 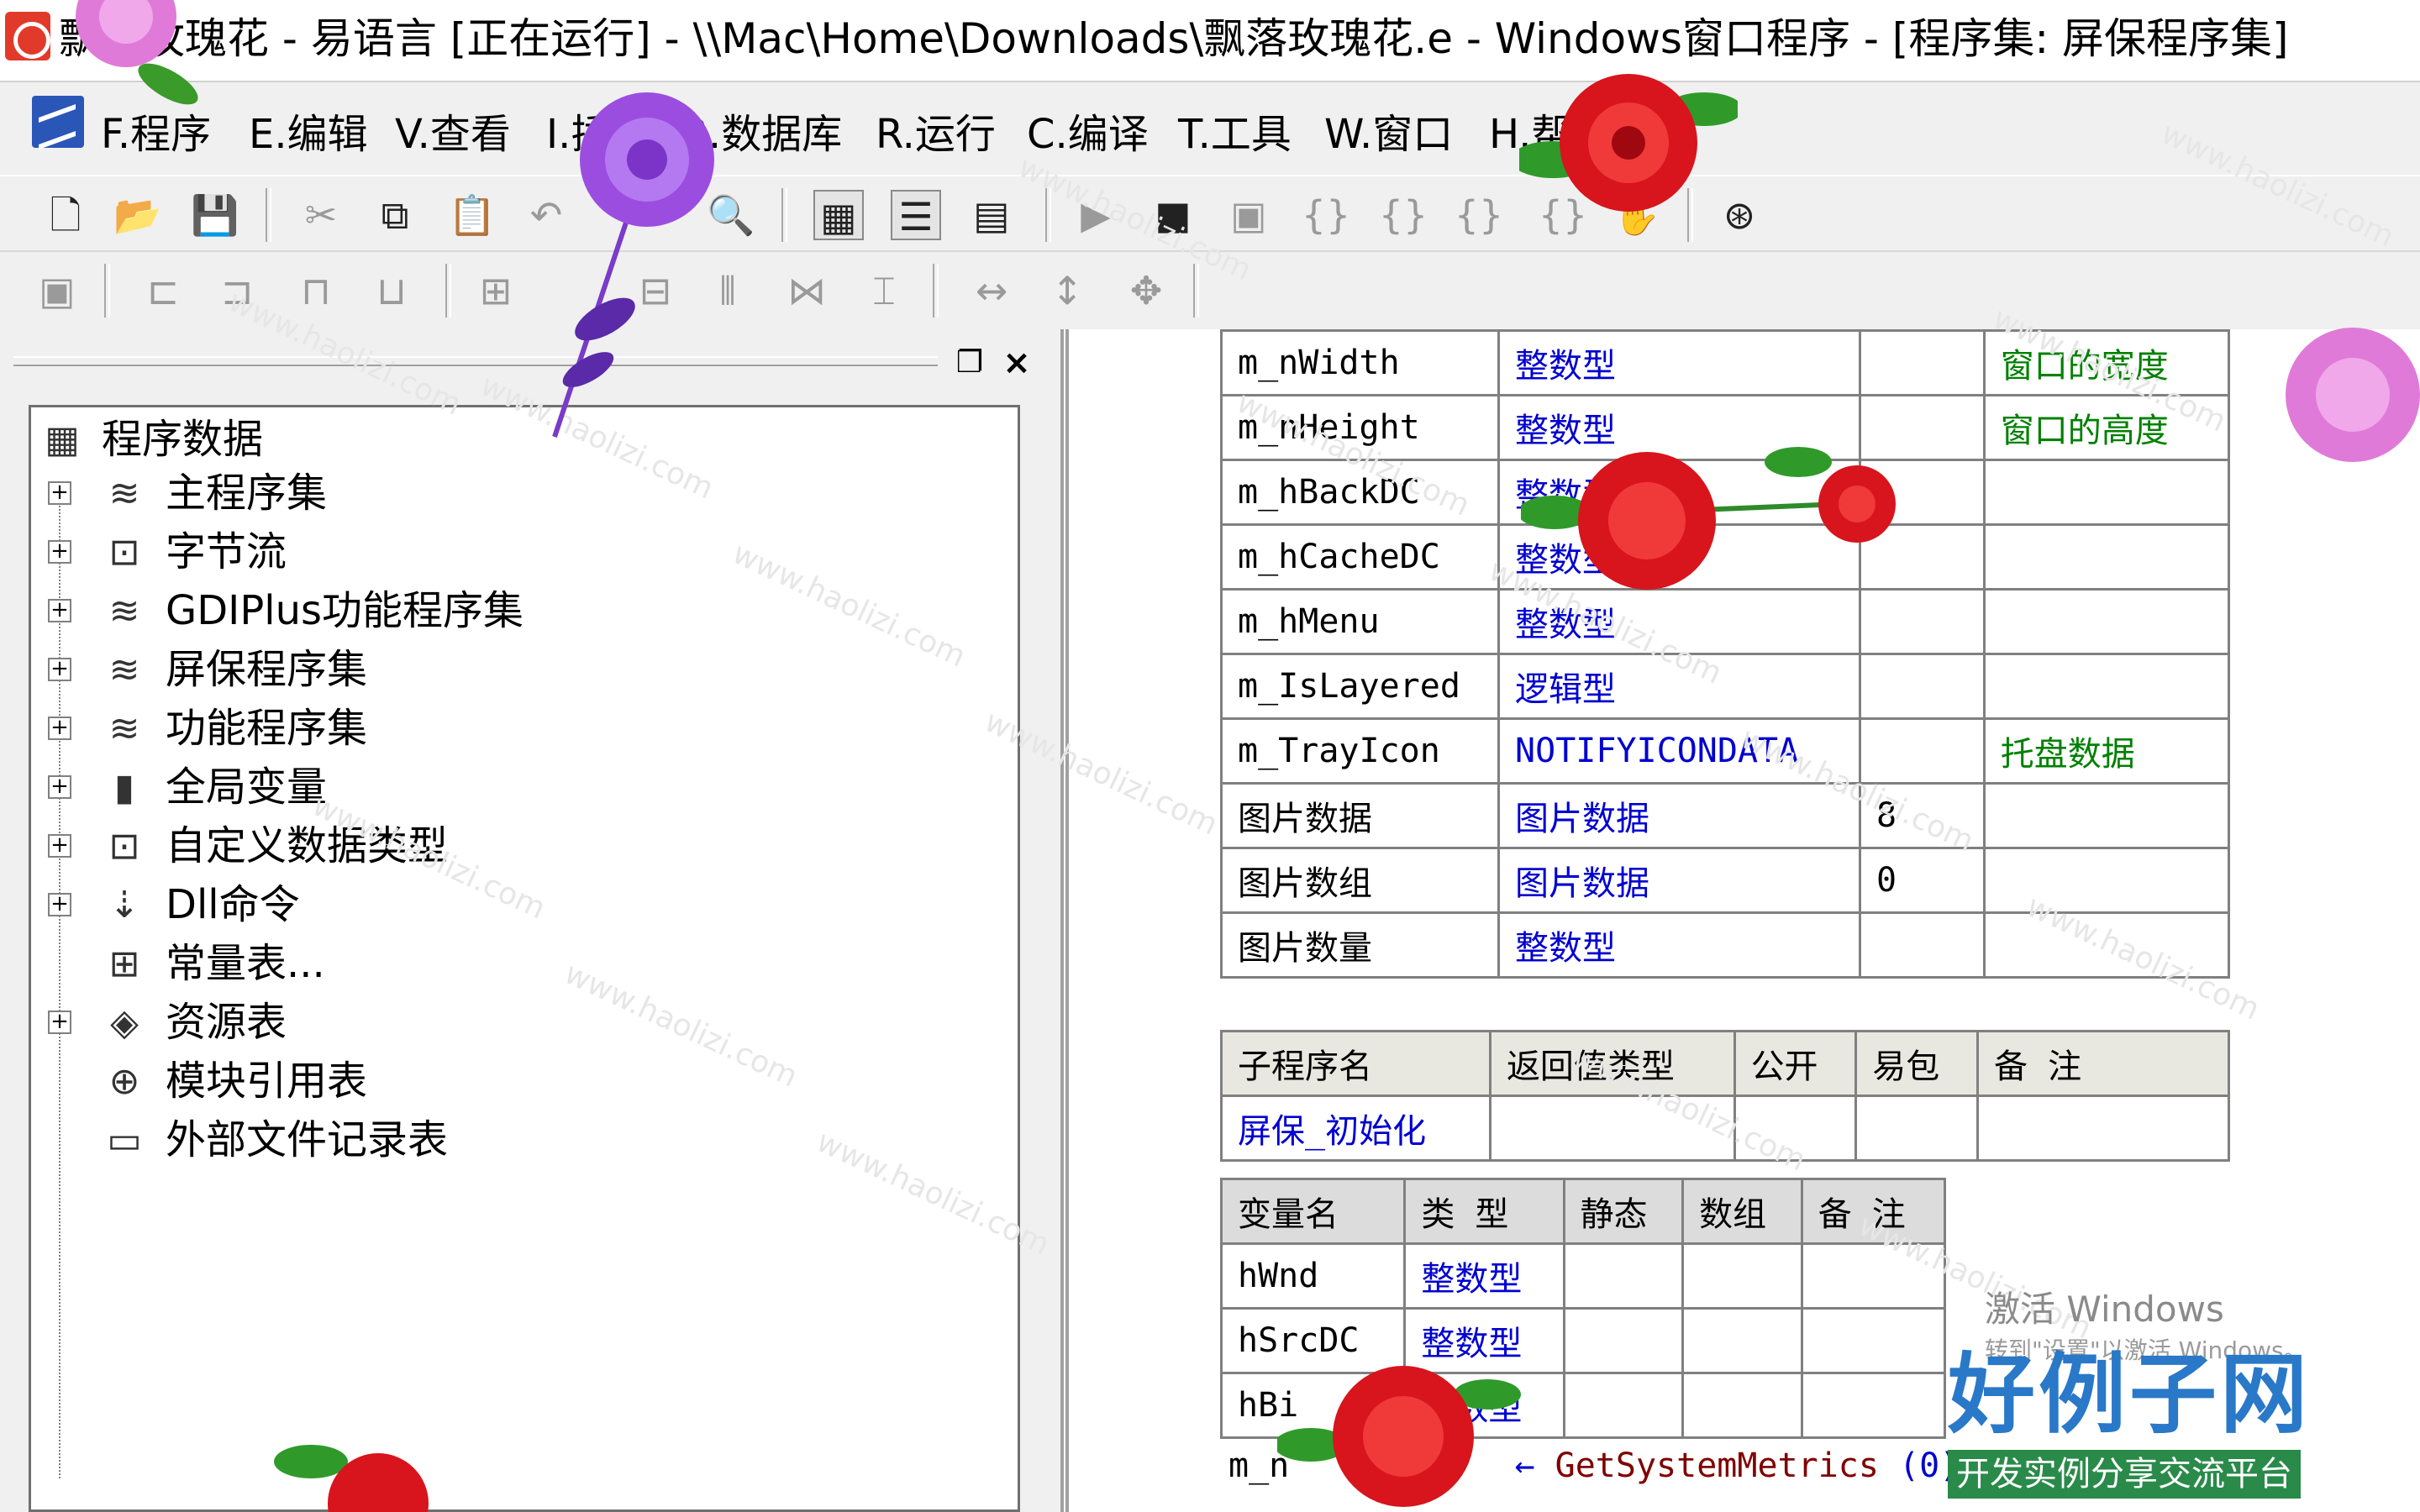 What do you see at coordinates (367, 669) in the screenshot?
I see `tree-item: + ≋ 屏保程序集` at bounding box center [367, 669].